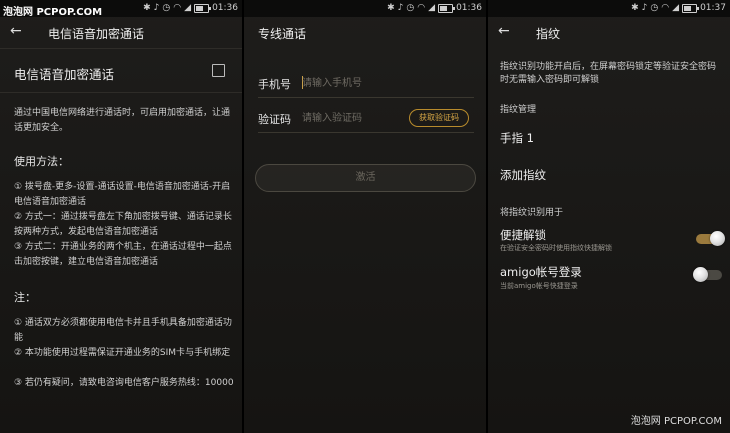  Describe the element at coordinates (53, 12) in the screenshot. I see `watermark-top-left: 泡泡网 PCPOP.COM` at that location.